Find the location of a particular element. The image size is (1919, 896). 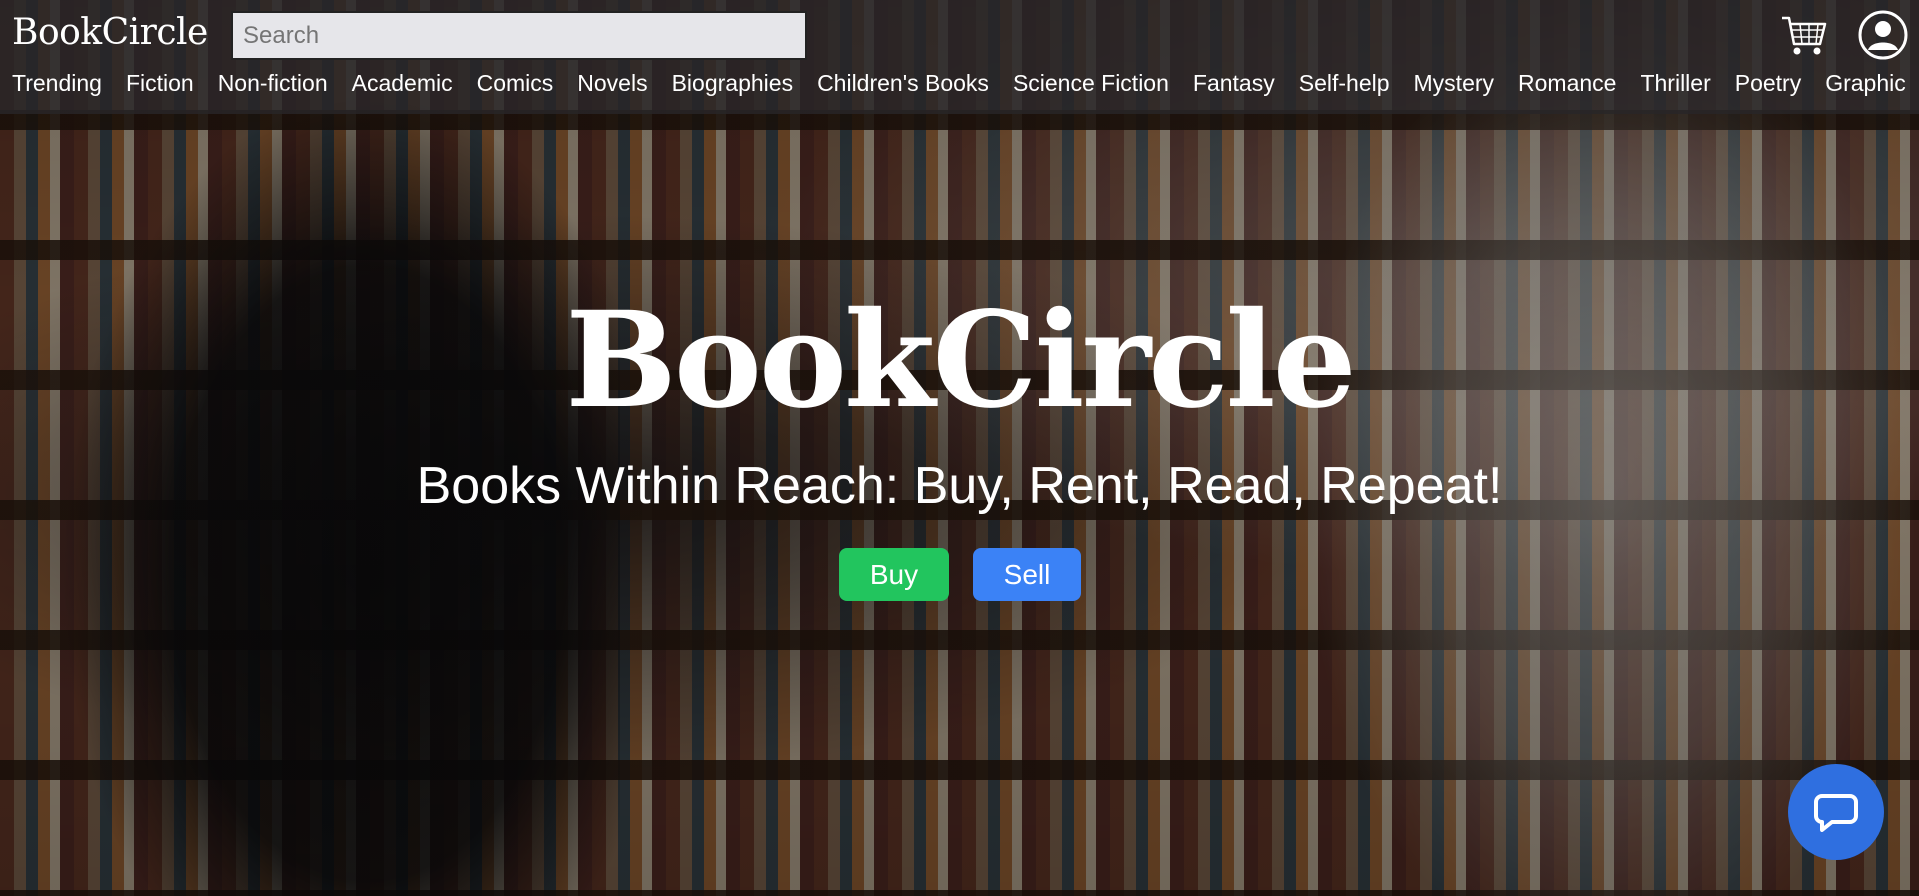

nav-item-poetry: Poetry is located at coordinates (1768, 86).